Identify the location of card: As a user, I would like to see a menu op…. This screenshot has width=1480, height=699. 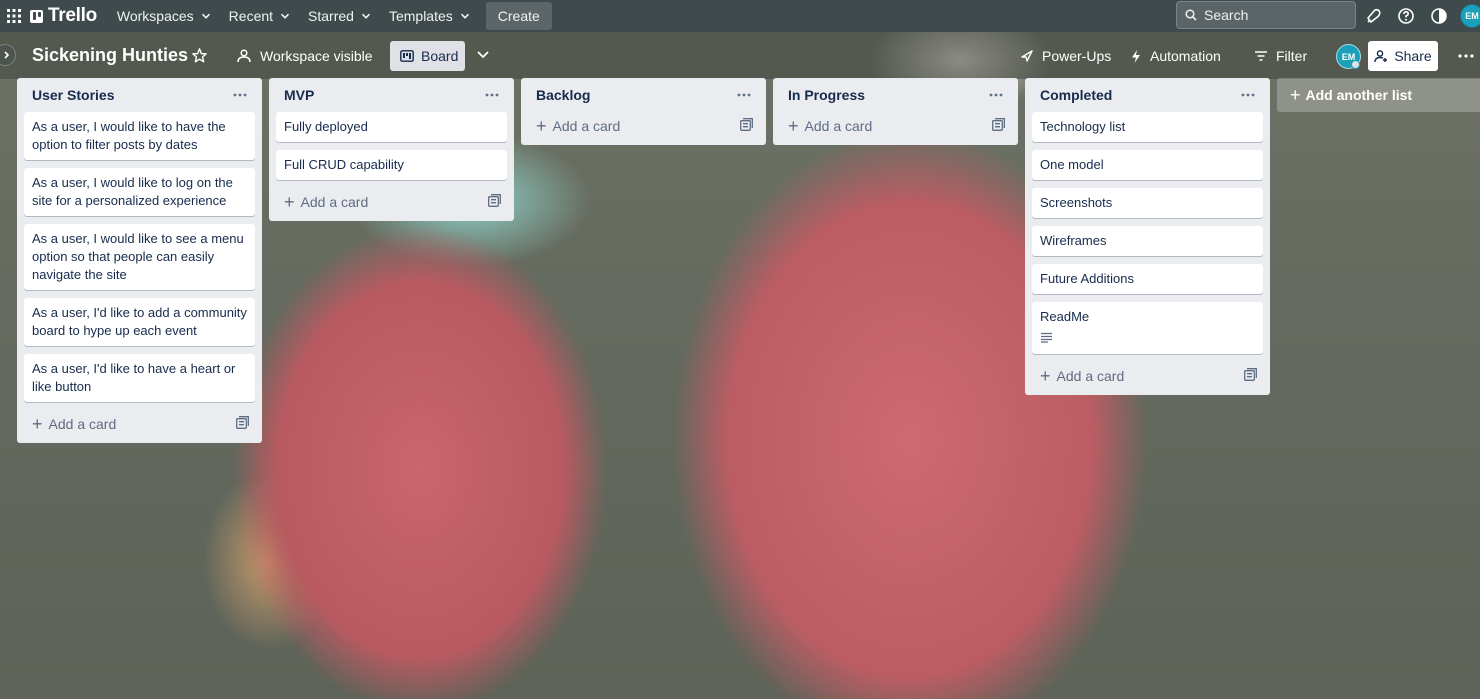
(139, 257).